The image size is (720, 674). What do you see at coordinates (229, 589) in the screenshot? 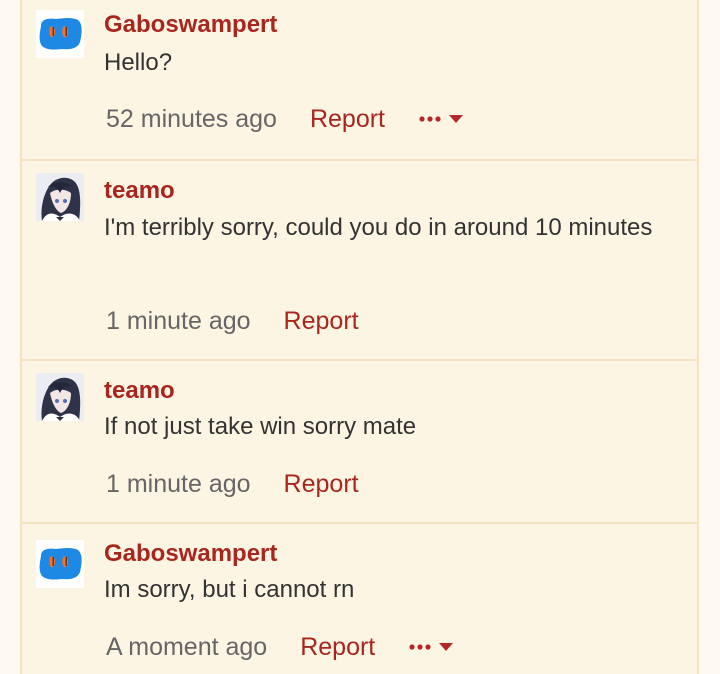
I see `comment-text: Im sorry, but i cannot rn` at bounding box center [229, 589].